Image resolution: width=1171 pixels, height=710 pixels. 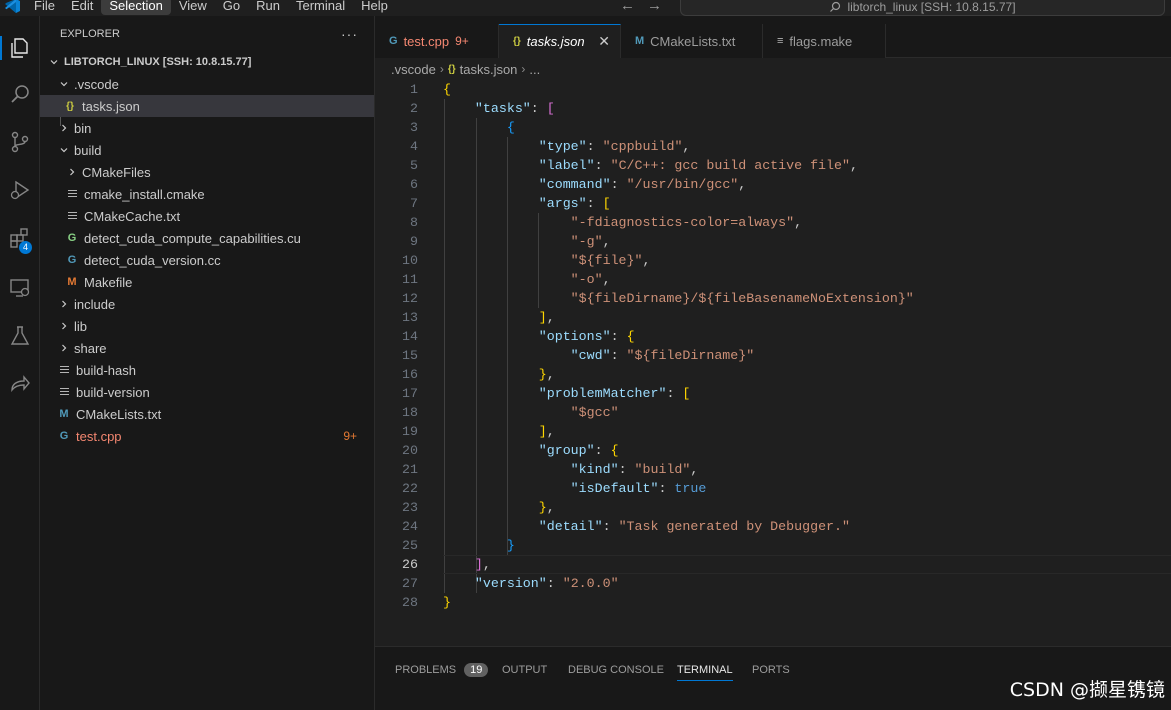 I want to click on source-control-icon, so click(x=20, y=142).